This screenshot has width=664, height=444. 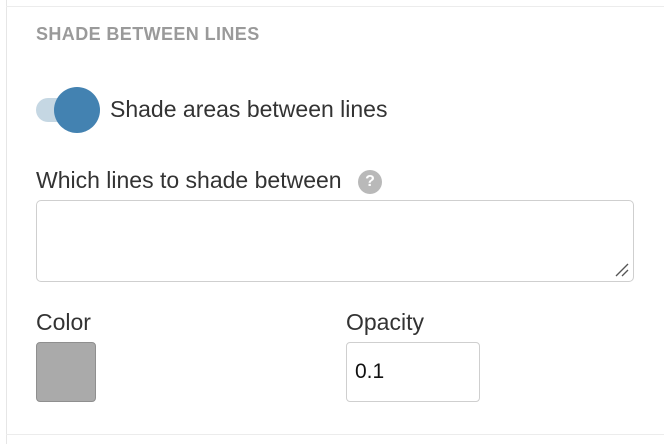 I want to click on panel-top-divider, so click(x=335, y=6).